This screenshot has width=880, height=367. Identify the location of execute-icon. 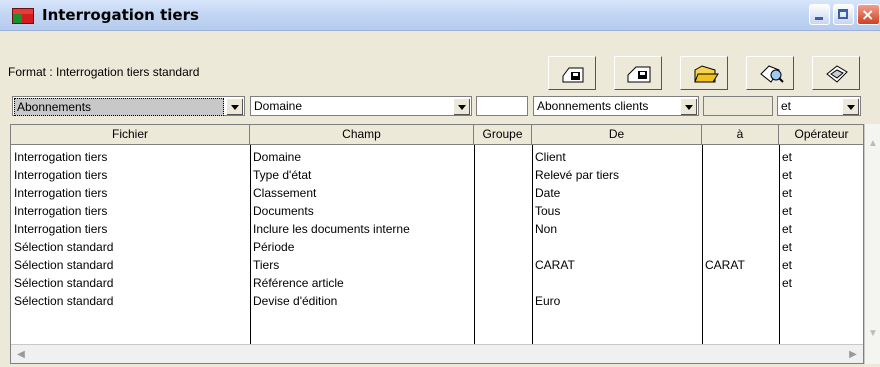
(837, 74).